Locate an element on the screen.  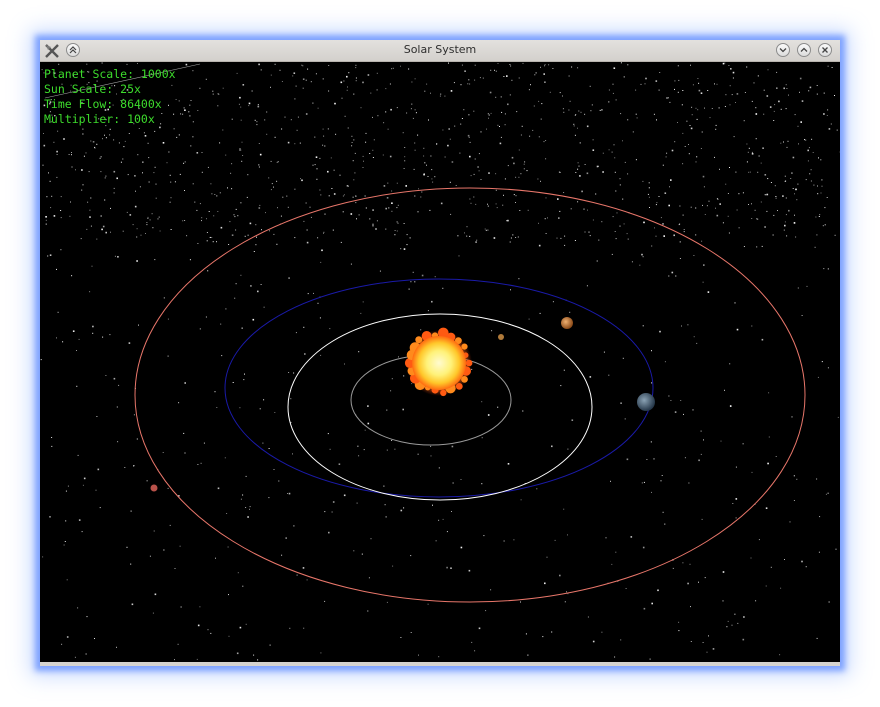
close-button is located at coordinates (825, 50).